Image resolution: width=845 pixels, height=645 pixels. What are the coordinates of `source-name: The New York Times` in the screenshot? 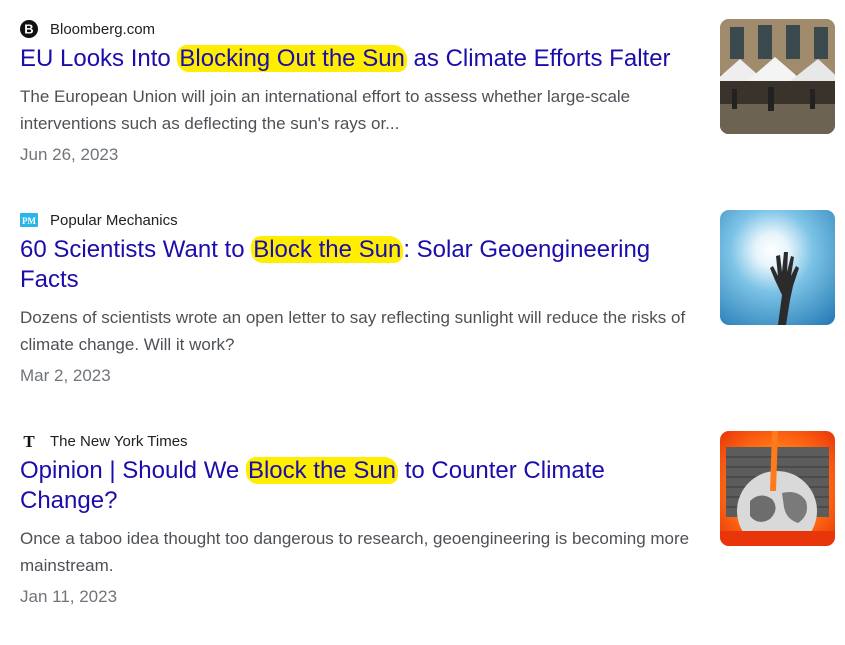 It's located at (119, 441).